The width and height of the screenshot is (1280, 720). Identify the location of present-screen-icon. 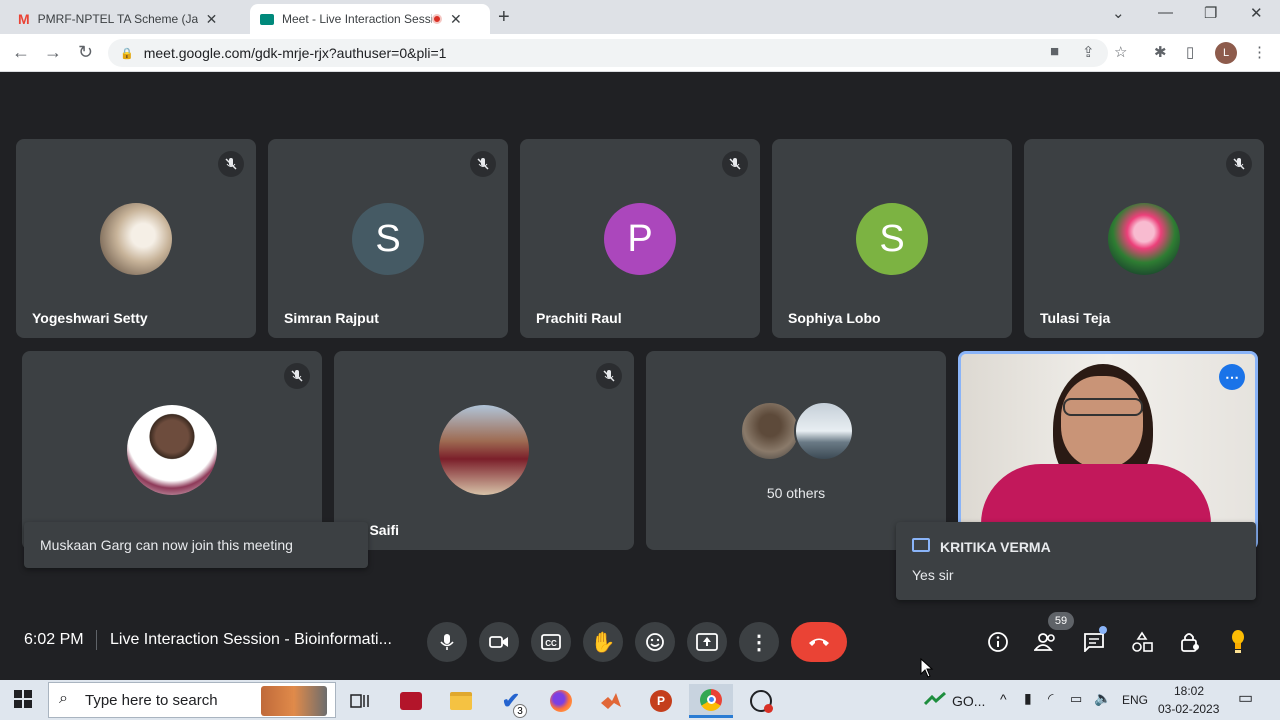
(707, 642).